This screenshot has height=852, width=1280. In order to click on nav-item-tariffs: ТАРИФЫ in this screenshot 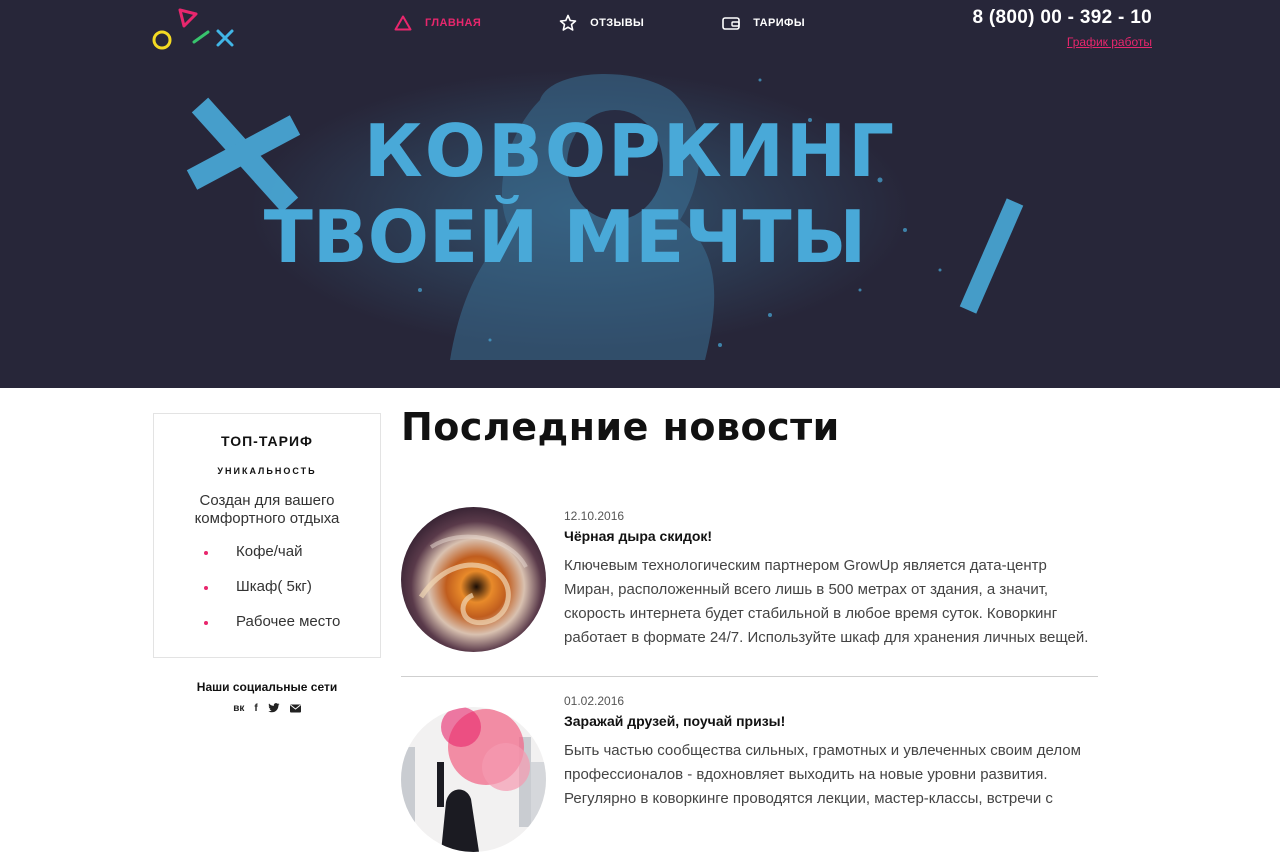, I will do `click(763, 23)`.